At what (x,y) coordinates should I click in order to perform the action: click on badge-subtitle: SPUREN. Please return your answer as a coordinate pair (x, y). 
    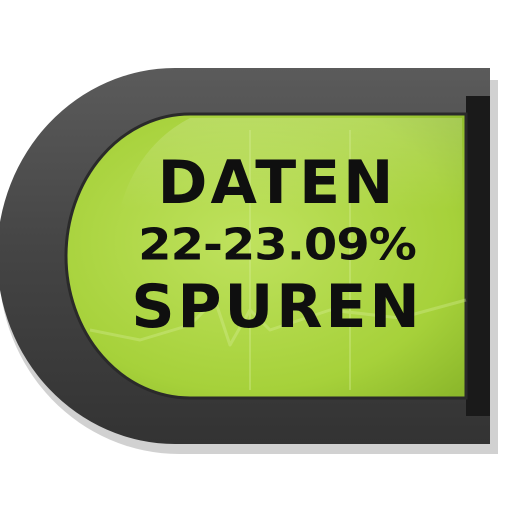
    Looking at the image, I should click on (277, 307).